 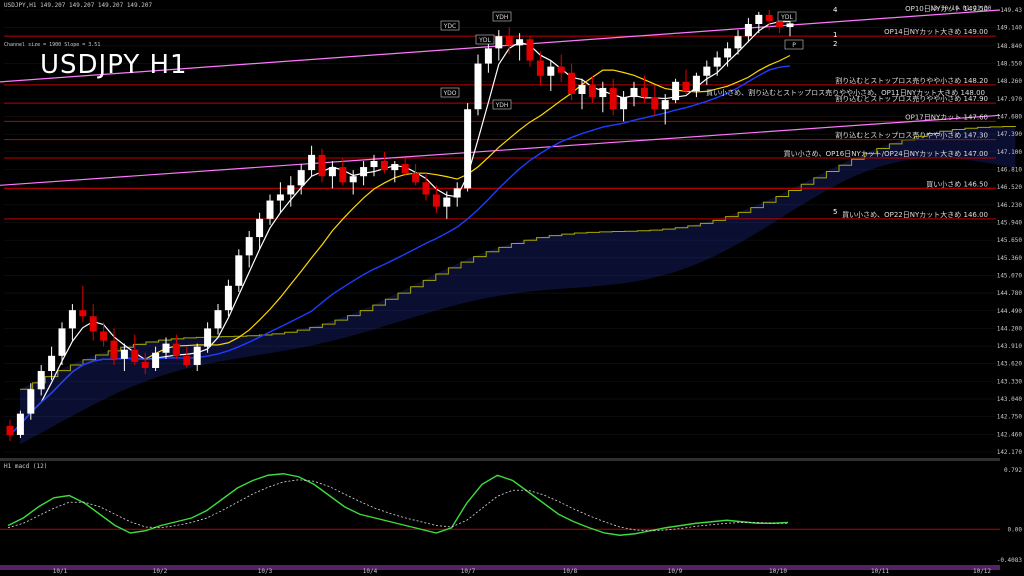 What do you see at coordinates (911, 135) in the screenshot?
I see `level-label: 割り込むとストップロス売りやや小さめ 147.30` at bounding box center [911, 135].